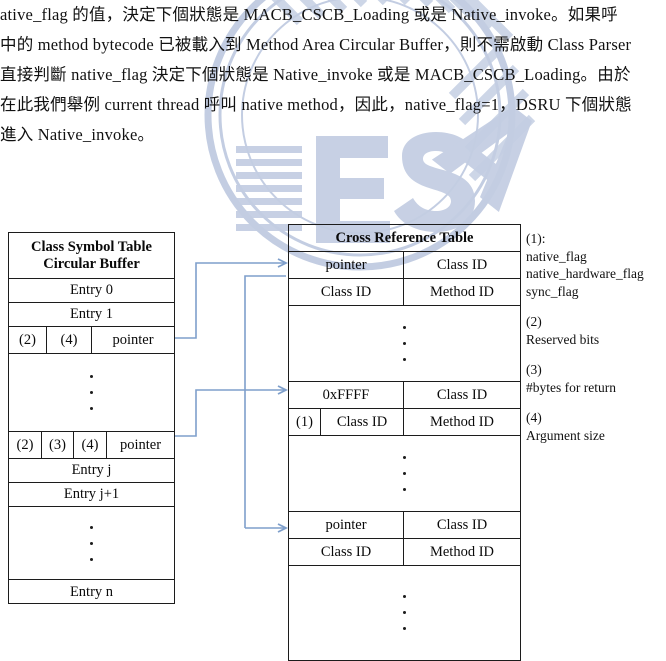 This screenshot has width=666, height=661. Describe the element at coordinates (585, 273) in the screenshot. I see `legend-item: native_hardware_flag` at that location.